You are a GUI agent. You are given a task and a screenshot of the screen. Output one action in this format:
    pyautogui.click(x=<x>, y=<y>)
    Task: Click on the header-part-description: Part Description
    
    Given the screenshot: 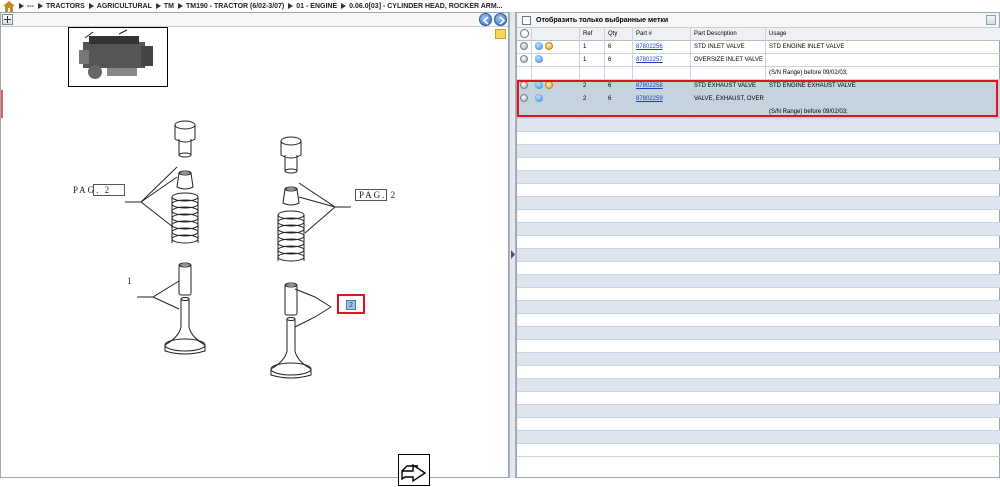 What is the action you would take?
    pyautogui.click(x=727, y=34)
    